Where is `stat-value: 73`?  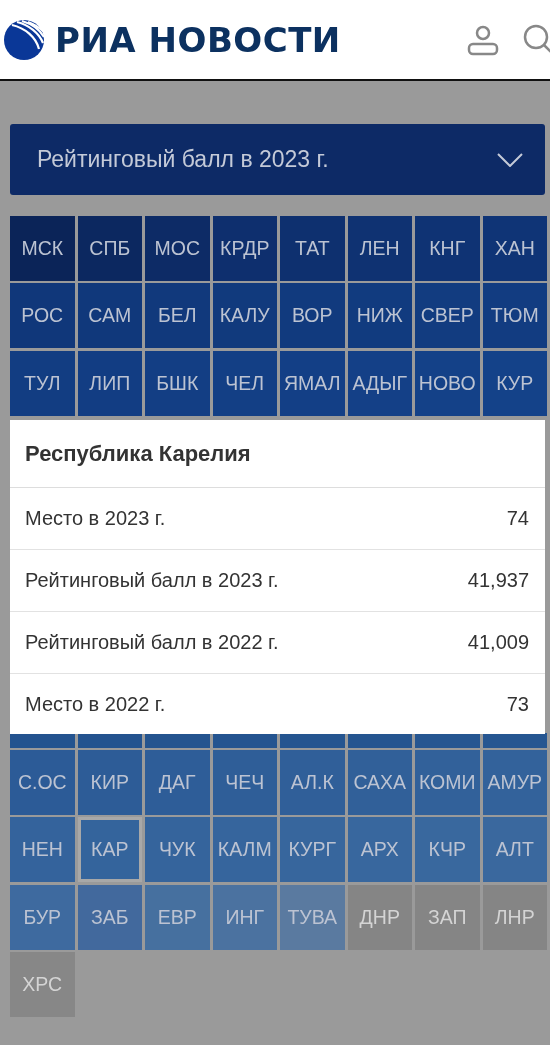 stat-value: 73 is located at coordinates (517, 704).